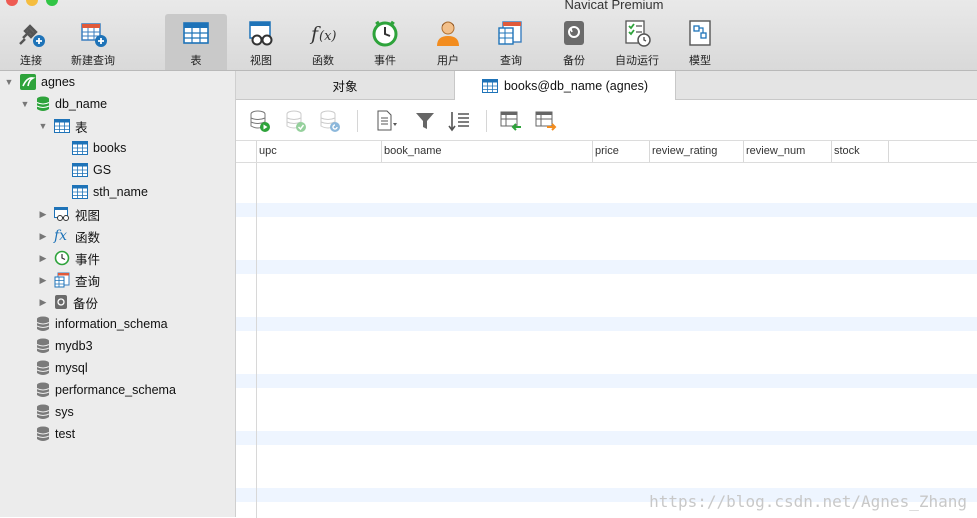 The height and width of the screenshot is (518, 977). Describe the element at coordinates (860, 151) in the screenshot. I see `column-header-stock: stock` at that location.